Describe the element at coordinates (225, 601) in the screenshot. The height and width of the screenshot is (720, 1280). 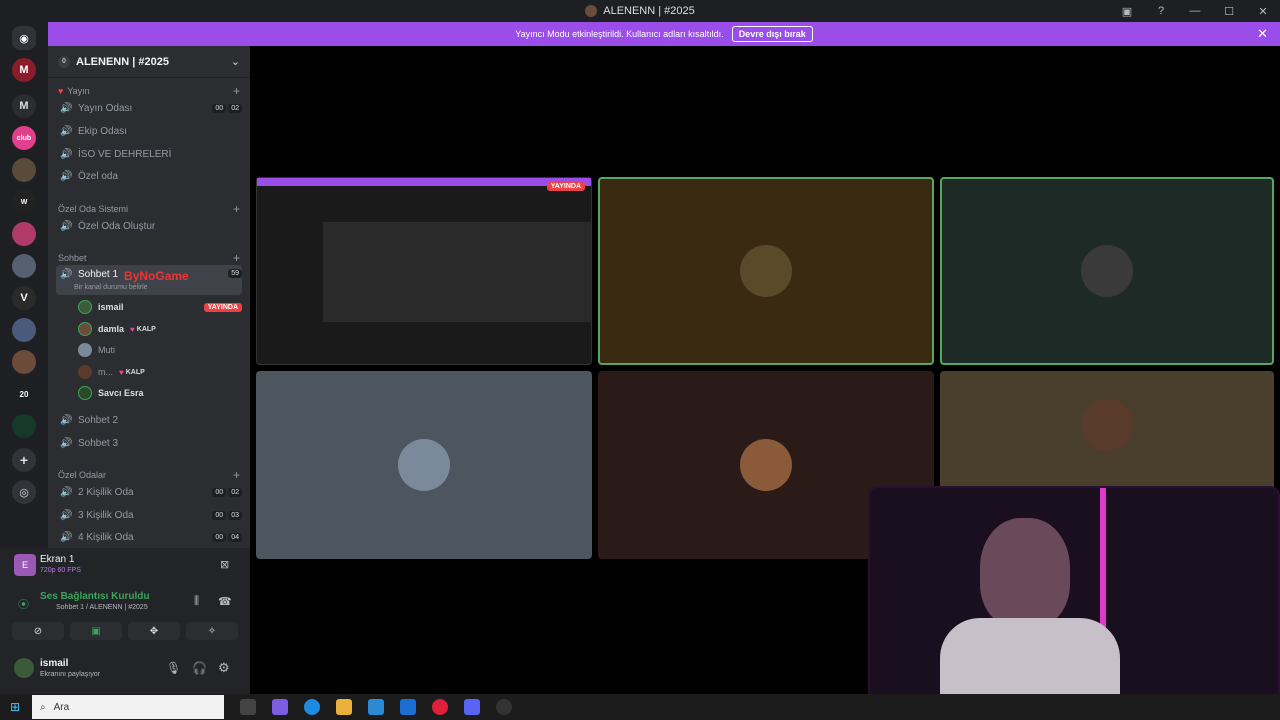
I see `disconnect-icon: ☎` at that location.